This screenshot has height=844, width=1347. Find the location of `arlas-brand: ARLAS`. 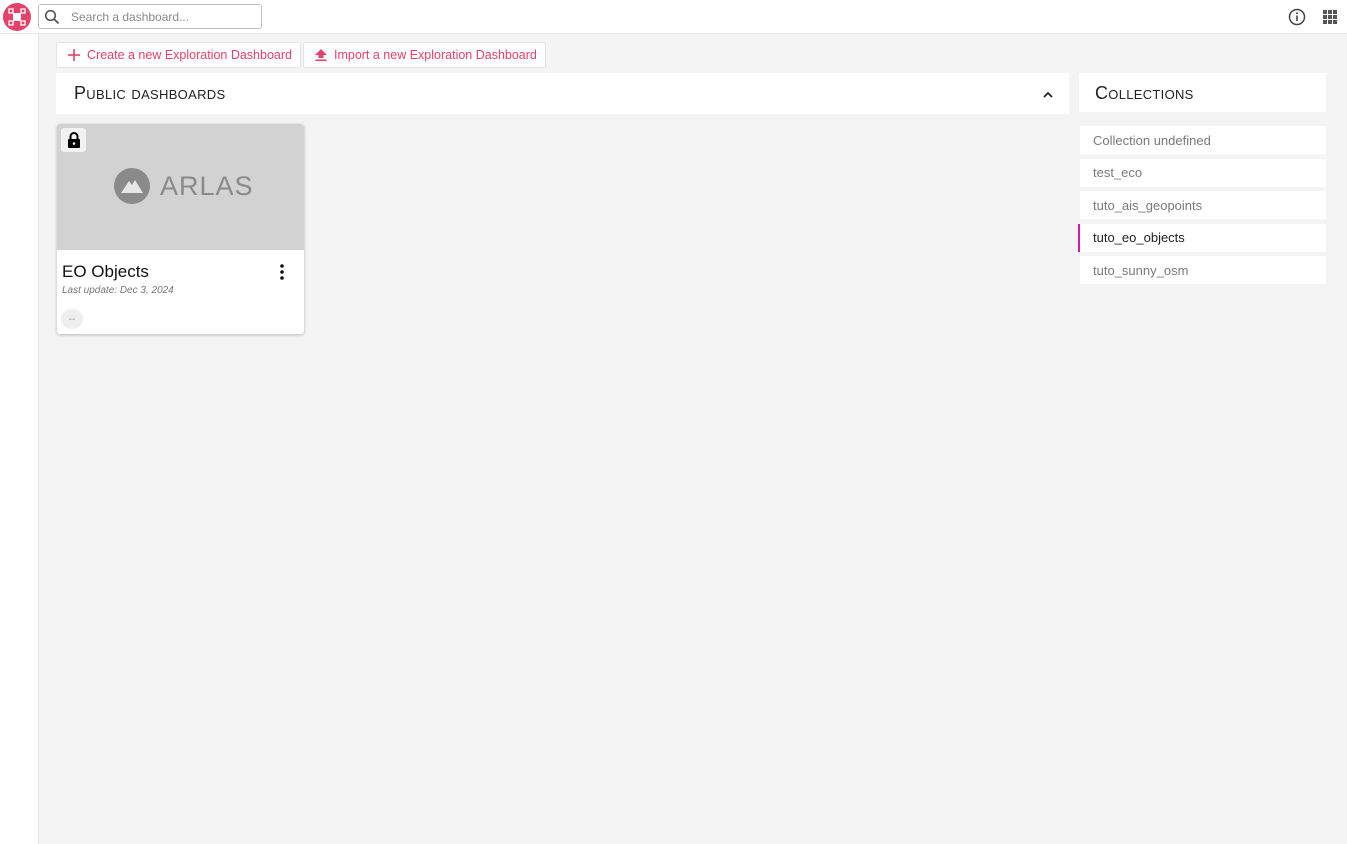

arlas-brand: ARLAS is located at coordinates (184, 186).